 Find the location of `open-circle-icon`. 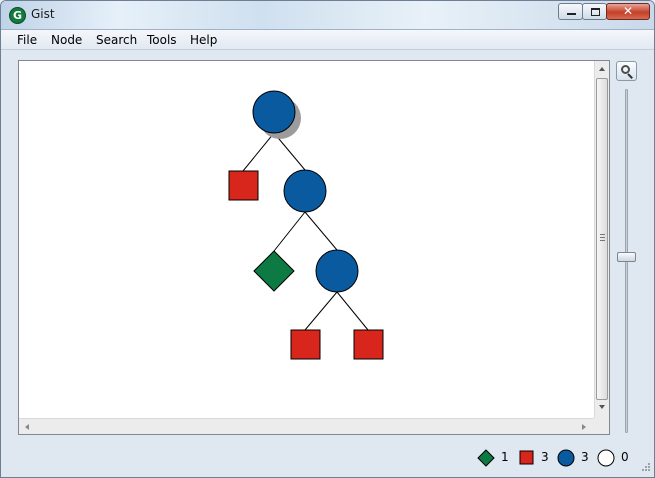

open-circle-icon is located at coordinates (606, 458).